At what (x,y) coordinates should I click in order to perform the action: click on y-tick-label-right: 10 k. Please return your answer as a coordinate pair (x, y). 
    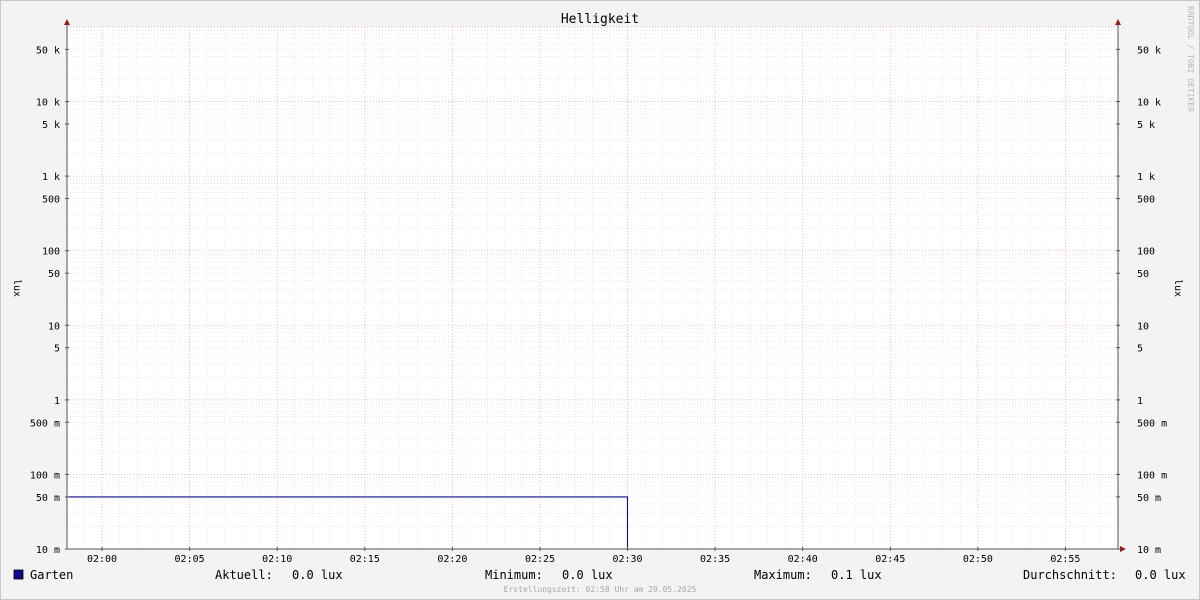
    Looking at the image, I should click on (1149, 103).